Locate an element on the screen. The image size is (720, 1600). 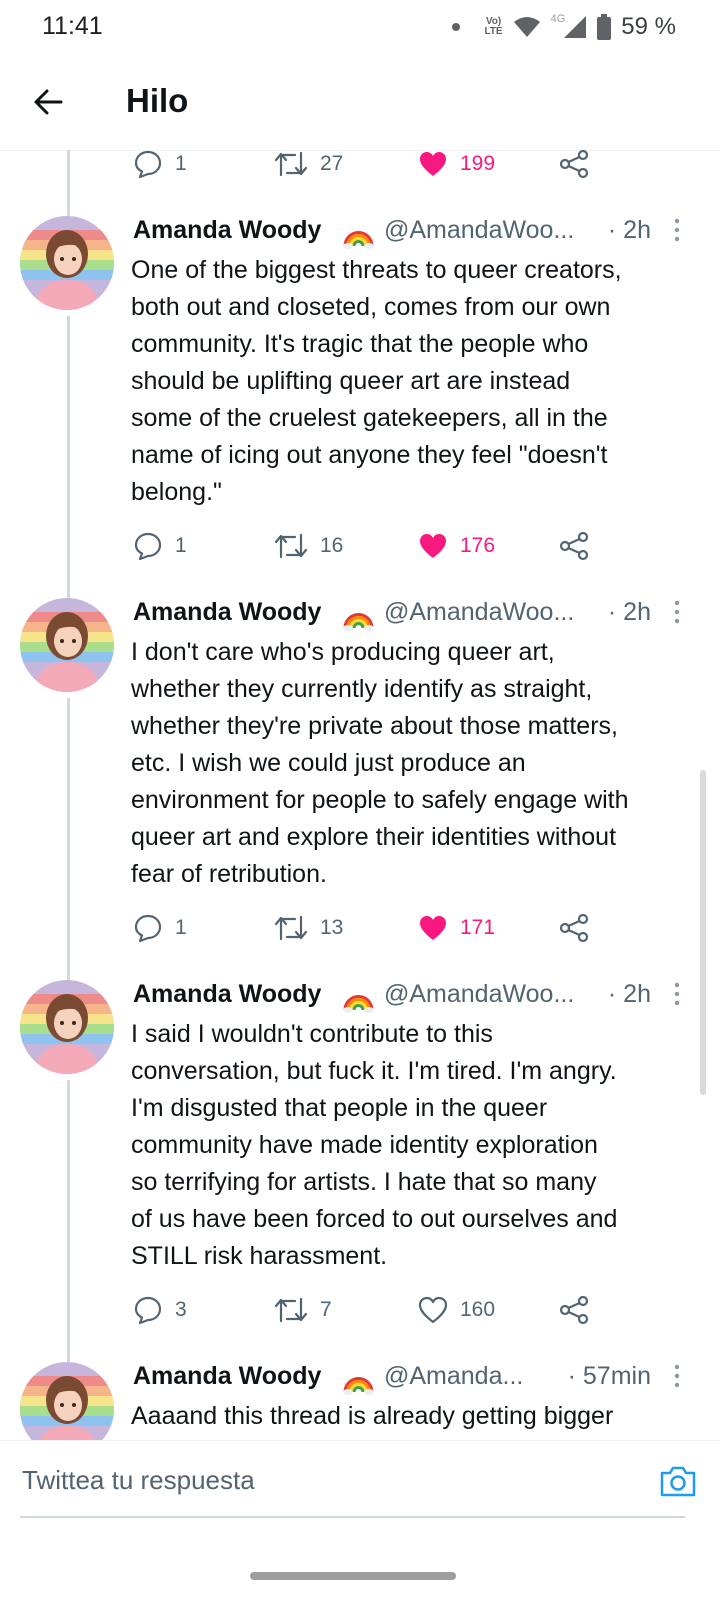
status-icons: Vo) LTE 4G 59 % is located at coordinates (564, 27).